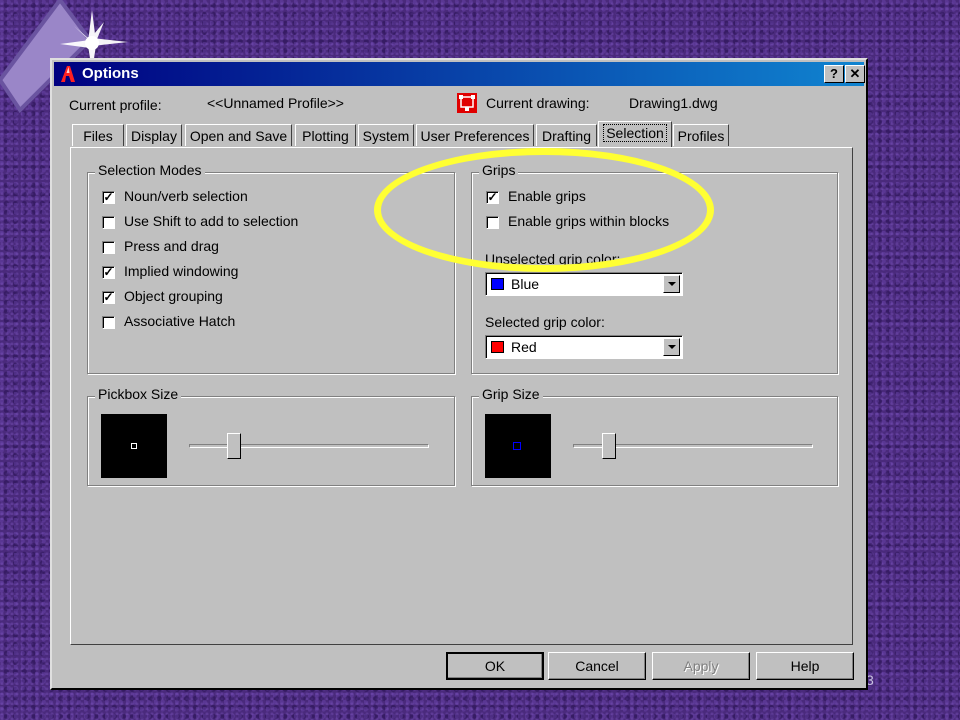 The width and height of the screenshot is (960, 720). I want to click on pickbox-preview, so click(134, 446).